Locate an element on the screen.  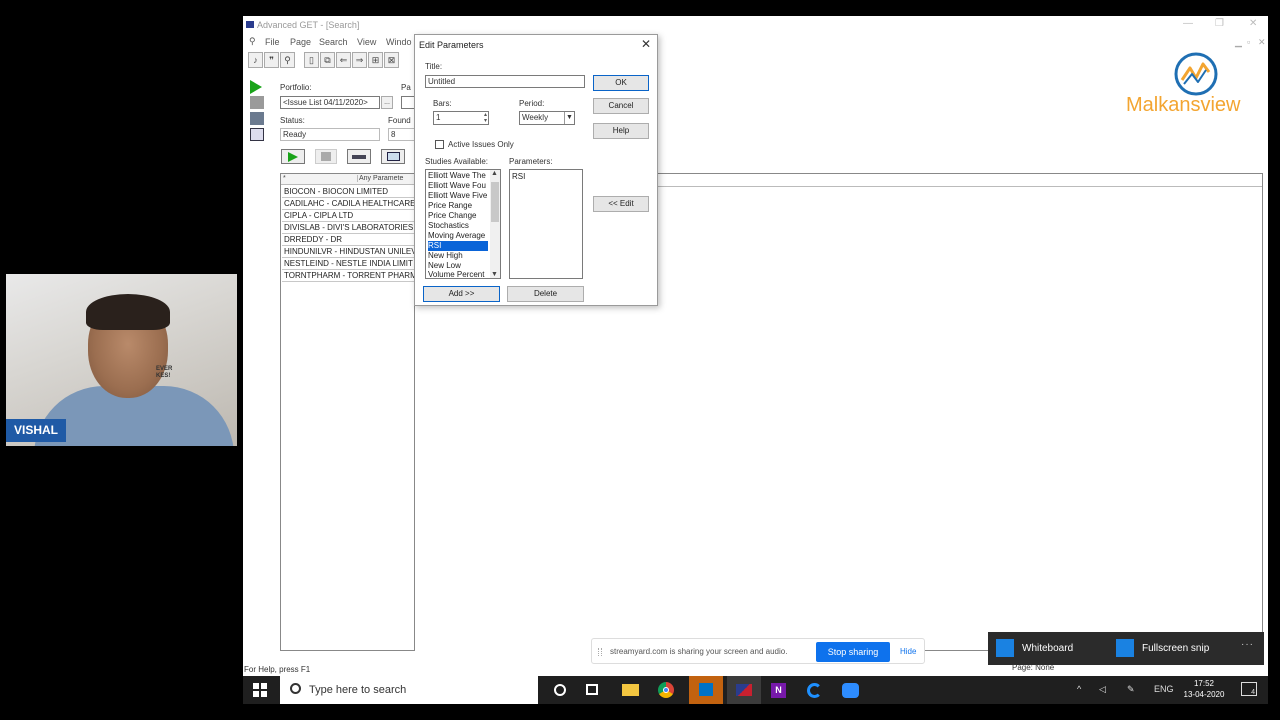
grid-icon: ⊞ is located at coordinates (375, 60).